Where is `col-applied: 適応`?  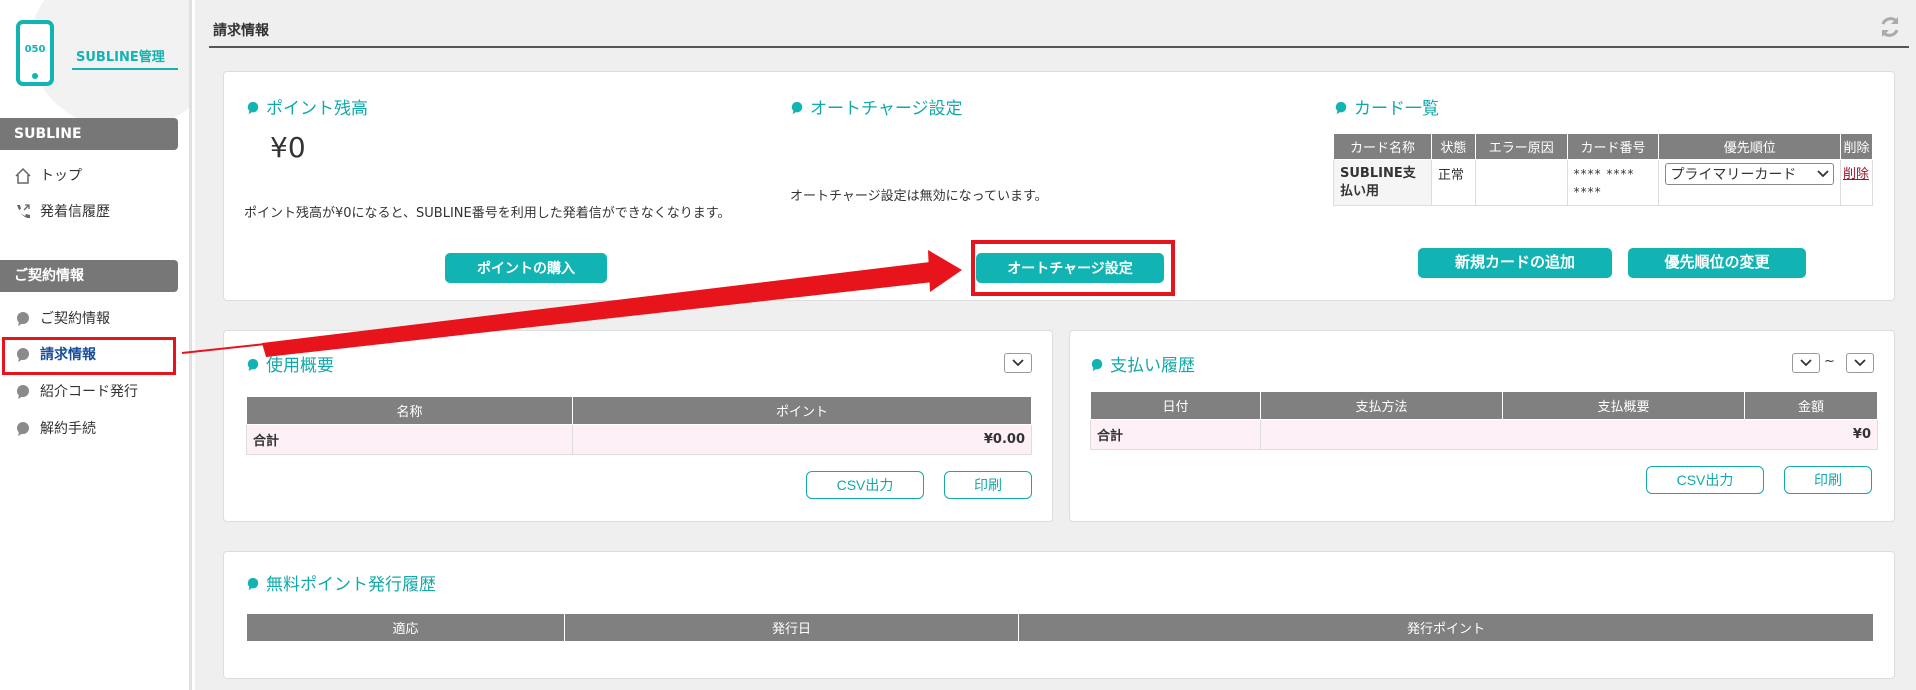
col-applied: 適応 is located at coordinates (405, 627).